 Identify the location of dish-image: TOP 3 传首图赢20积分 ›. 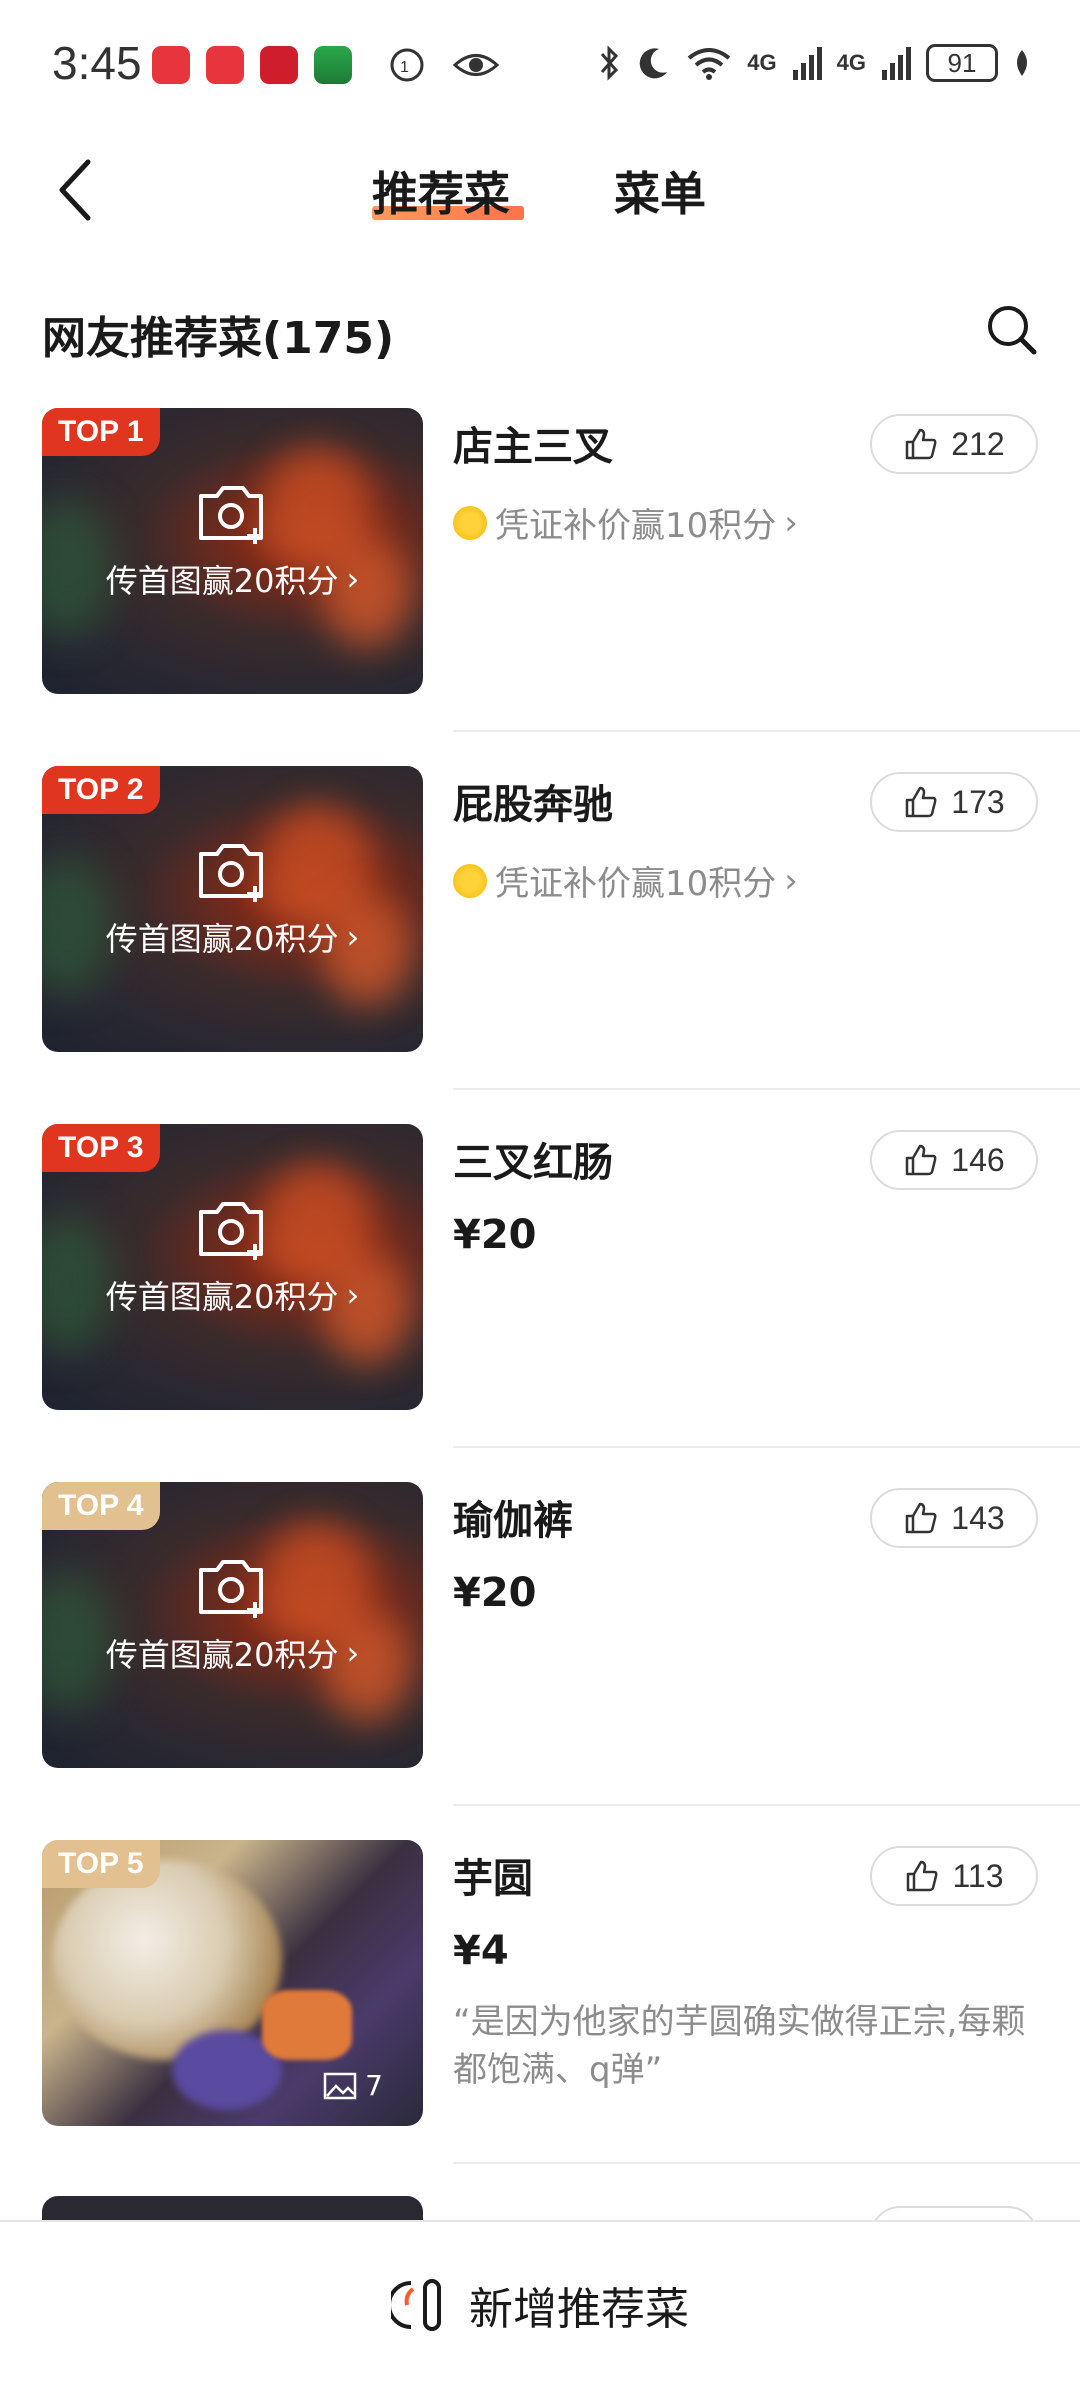
(232, 1267).